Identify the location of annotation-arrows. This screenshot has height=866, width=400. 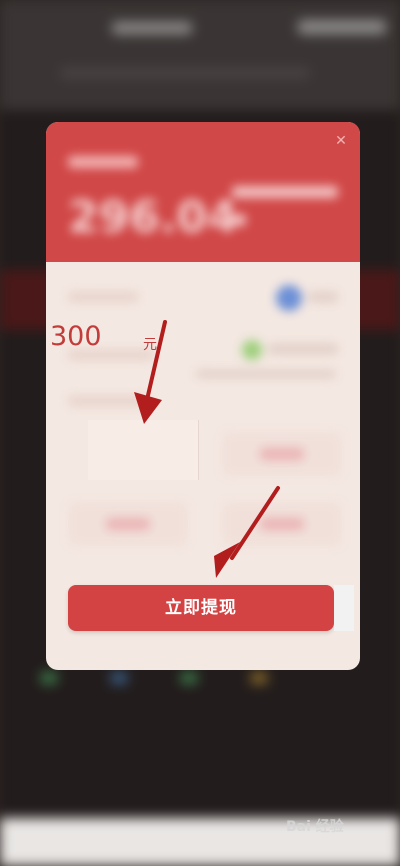
(207, 449).